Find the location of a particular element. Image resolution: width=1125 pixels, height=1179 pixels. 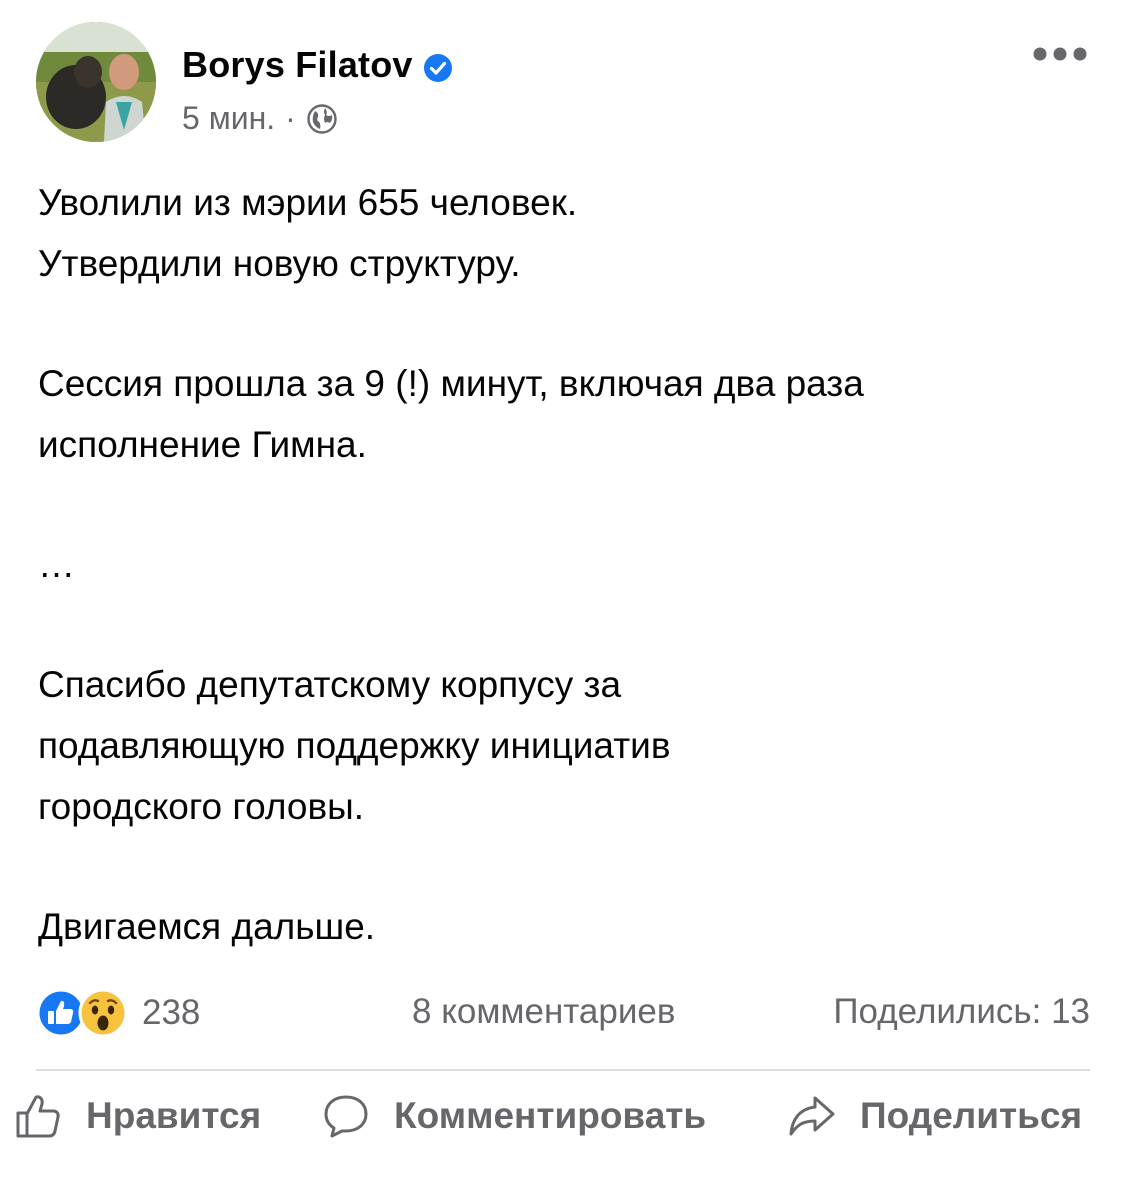

post-line: подавляющую поддержку инициатив is located at coordinates (354, 745).